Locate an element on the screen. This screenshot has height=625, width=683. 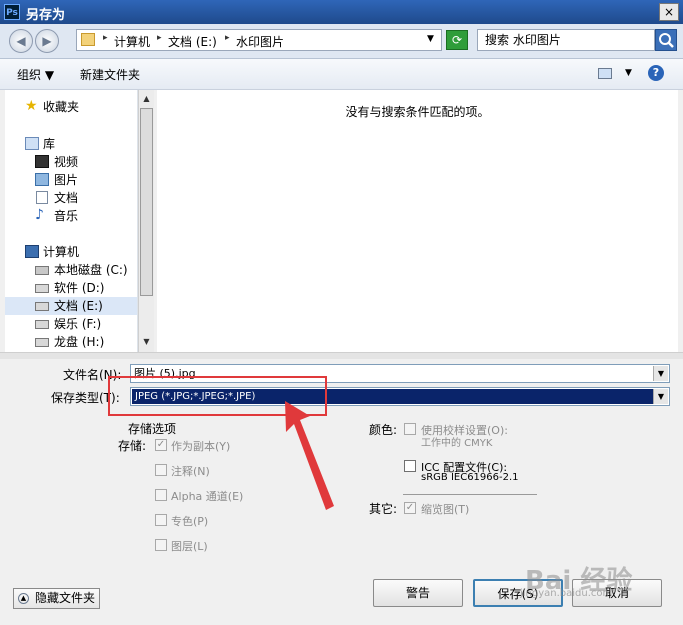
navigation-scrollbar: ▲ ▼ is located at coordinates (146, 221).